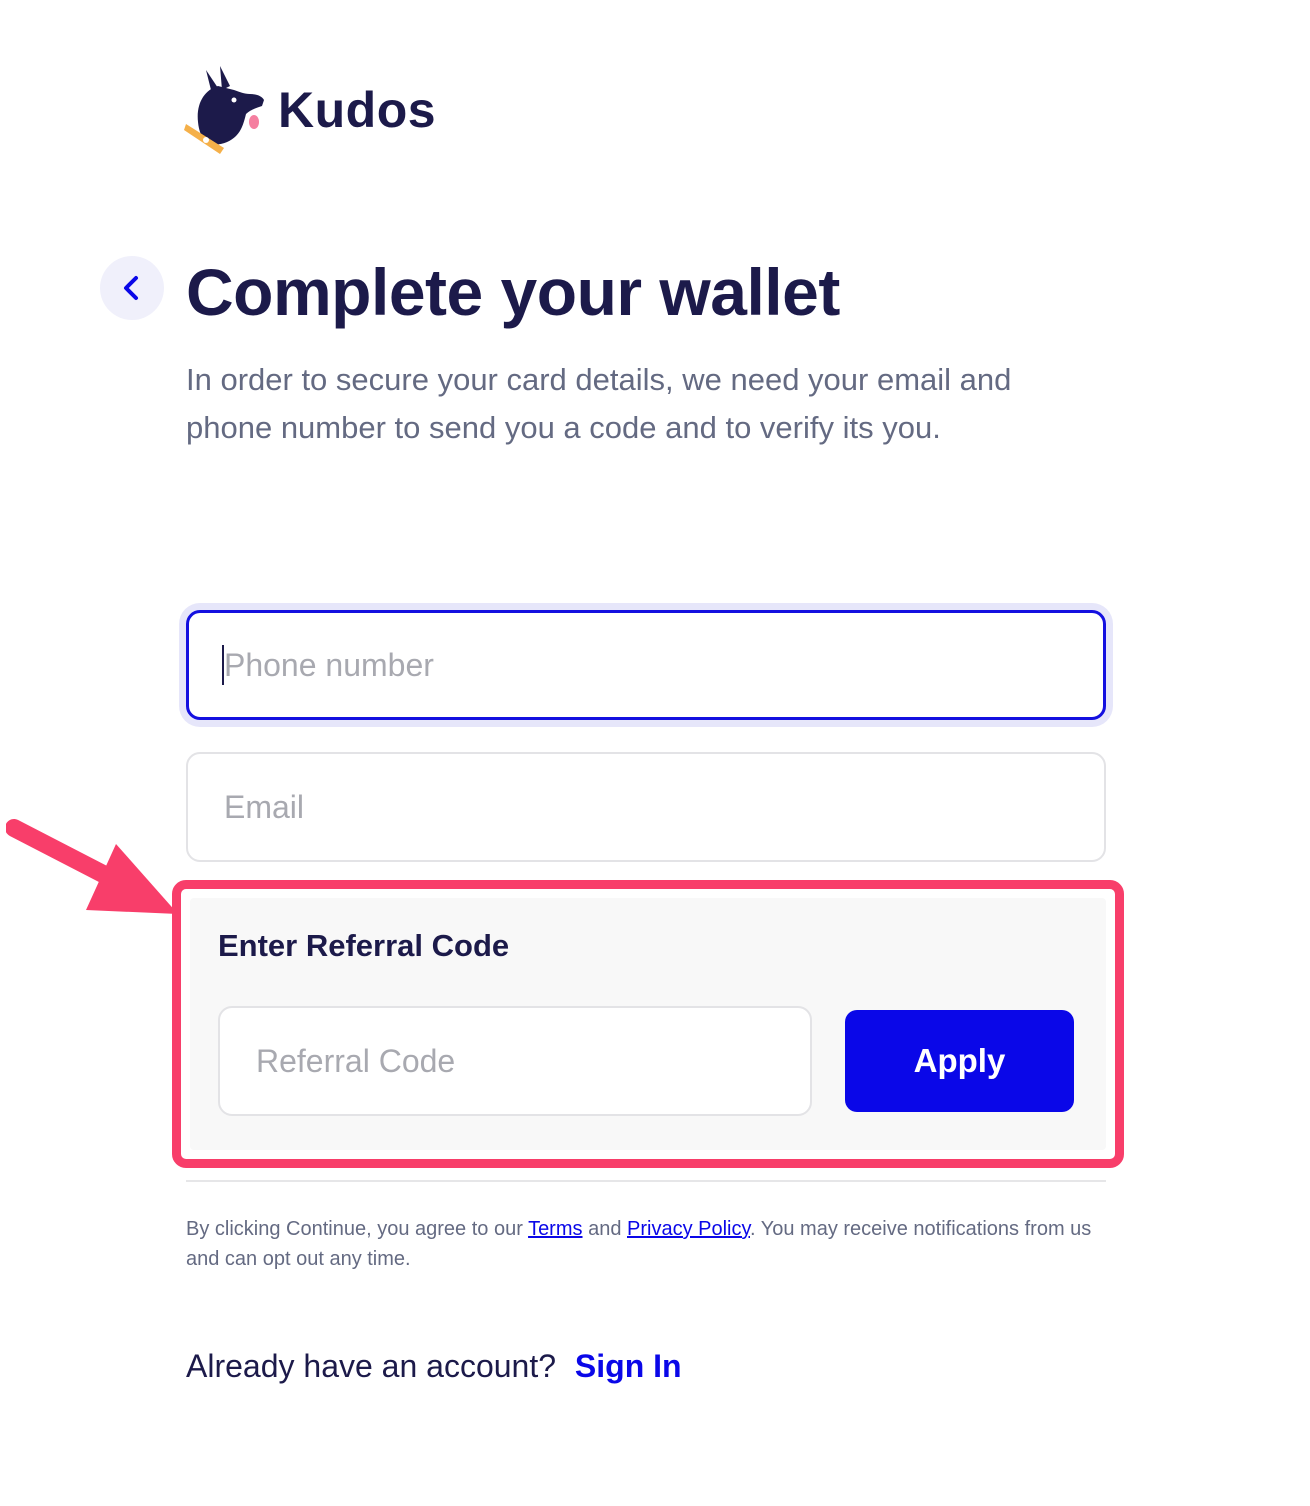  I want to click on signin-prompt: Already have an account?, so click(371, 1366).